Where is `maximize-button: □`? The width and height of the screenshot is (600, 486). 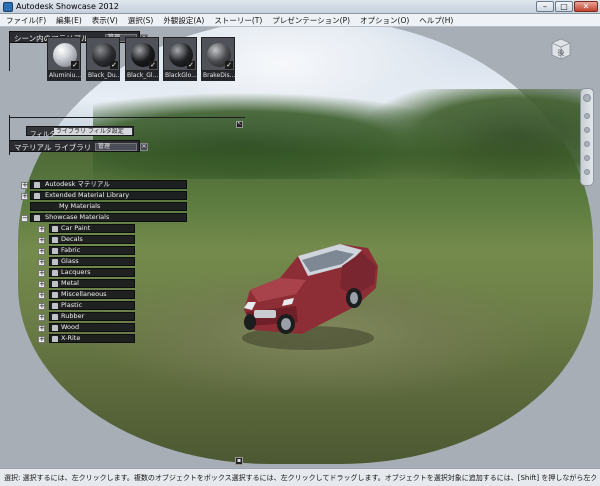 maximize-button: □ is located at coordinates (564, 6).